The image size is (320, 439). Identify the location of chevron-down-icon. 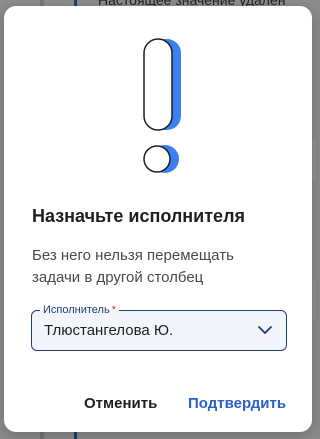
(265, 330).